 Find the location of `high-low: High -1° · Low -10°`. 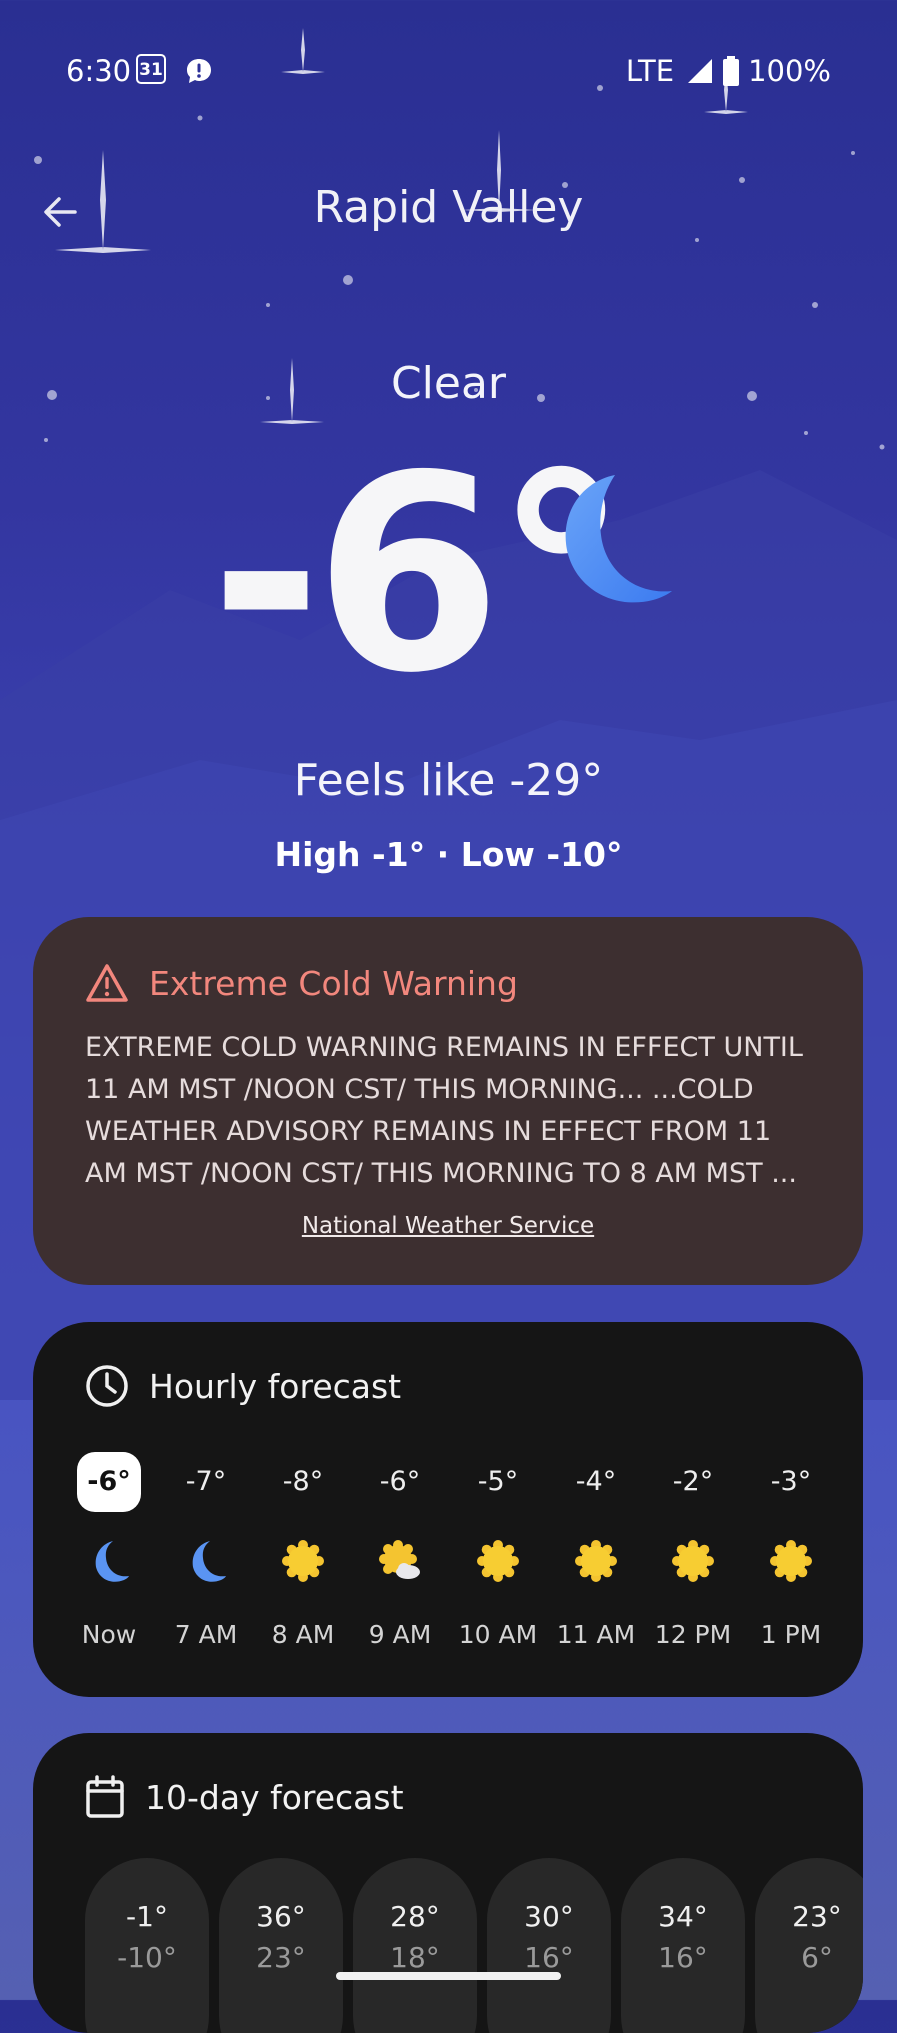

high-low: High -1° · Low -10° is located at coordinates (448, 854).